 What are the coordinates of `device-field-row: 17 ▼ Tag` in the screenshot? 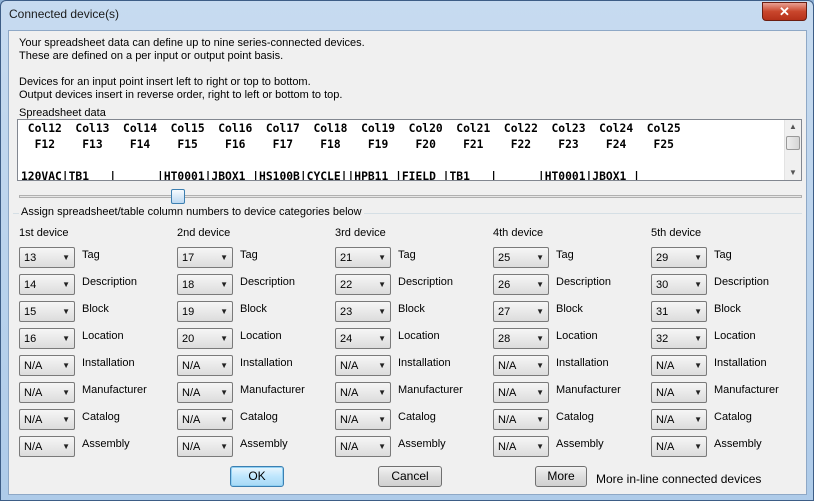 It's located at (254, 257).